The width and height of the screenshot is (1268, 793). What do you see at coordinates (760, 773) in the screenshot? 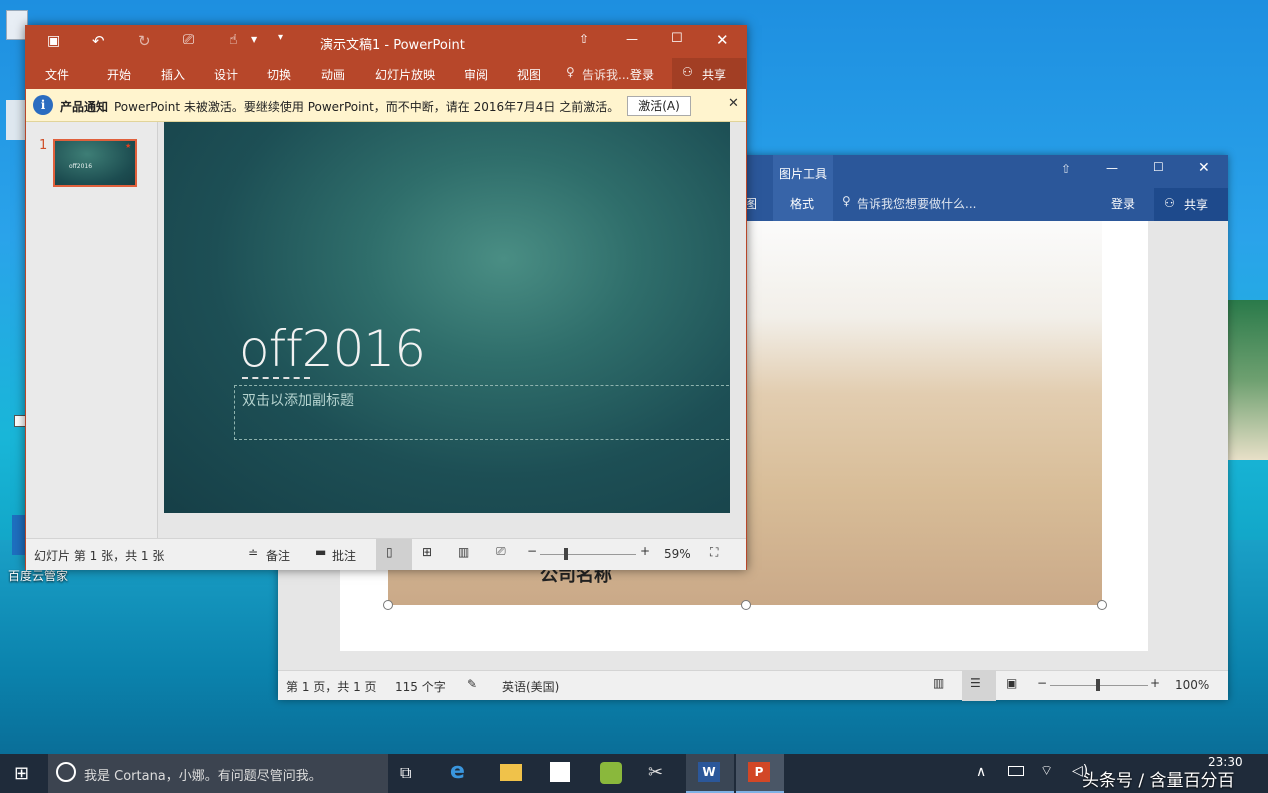
I see `ppt-taskbar-button: P` at bounding box center [760, 773].